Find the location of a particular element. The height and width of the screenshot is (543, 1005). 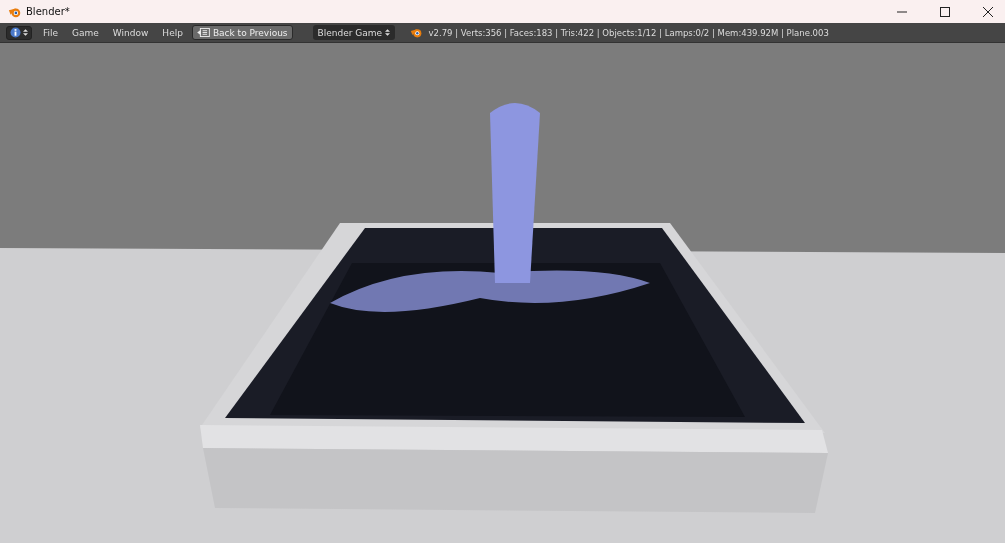

back-to-previous-button: Back to Previous is located at coordinates (242, 32).